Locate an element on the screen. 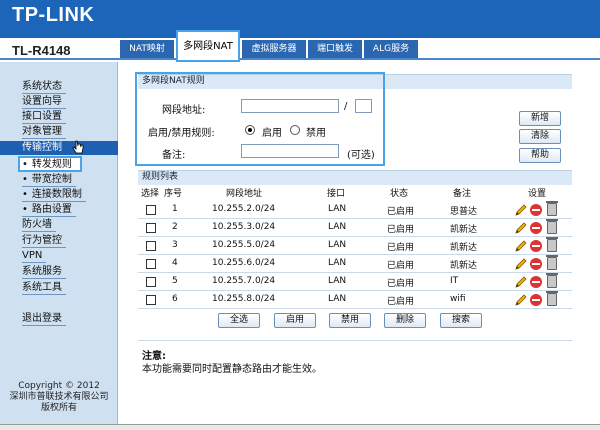  tab-port-trigger: 端口触发 is located at coordinates (335, 49).